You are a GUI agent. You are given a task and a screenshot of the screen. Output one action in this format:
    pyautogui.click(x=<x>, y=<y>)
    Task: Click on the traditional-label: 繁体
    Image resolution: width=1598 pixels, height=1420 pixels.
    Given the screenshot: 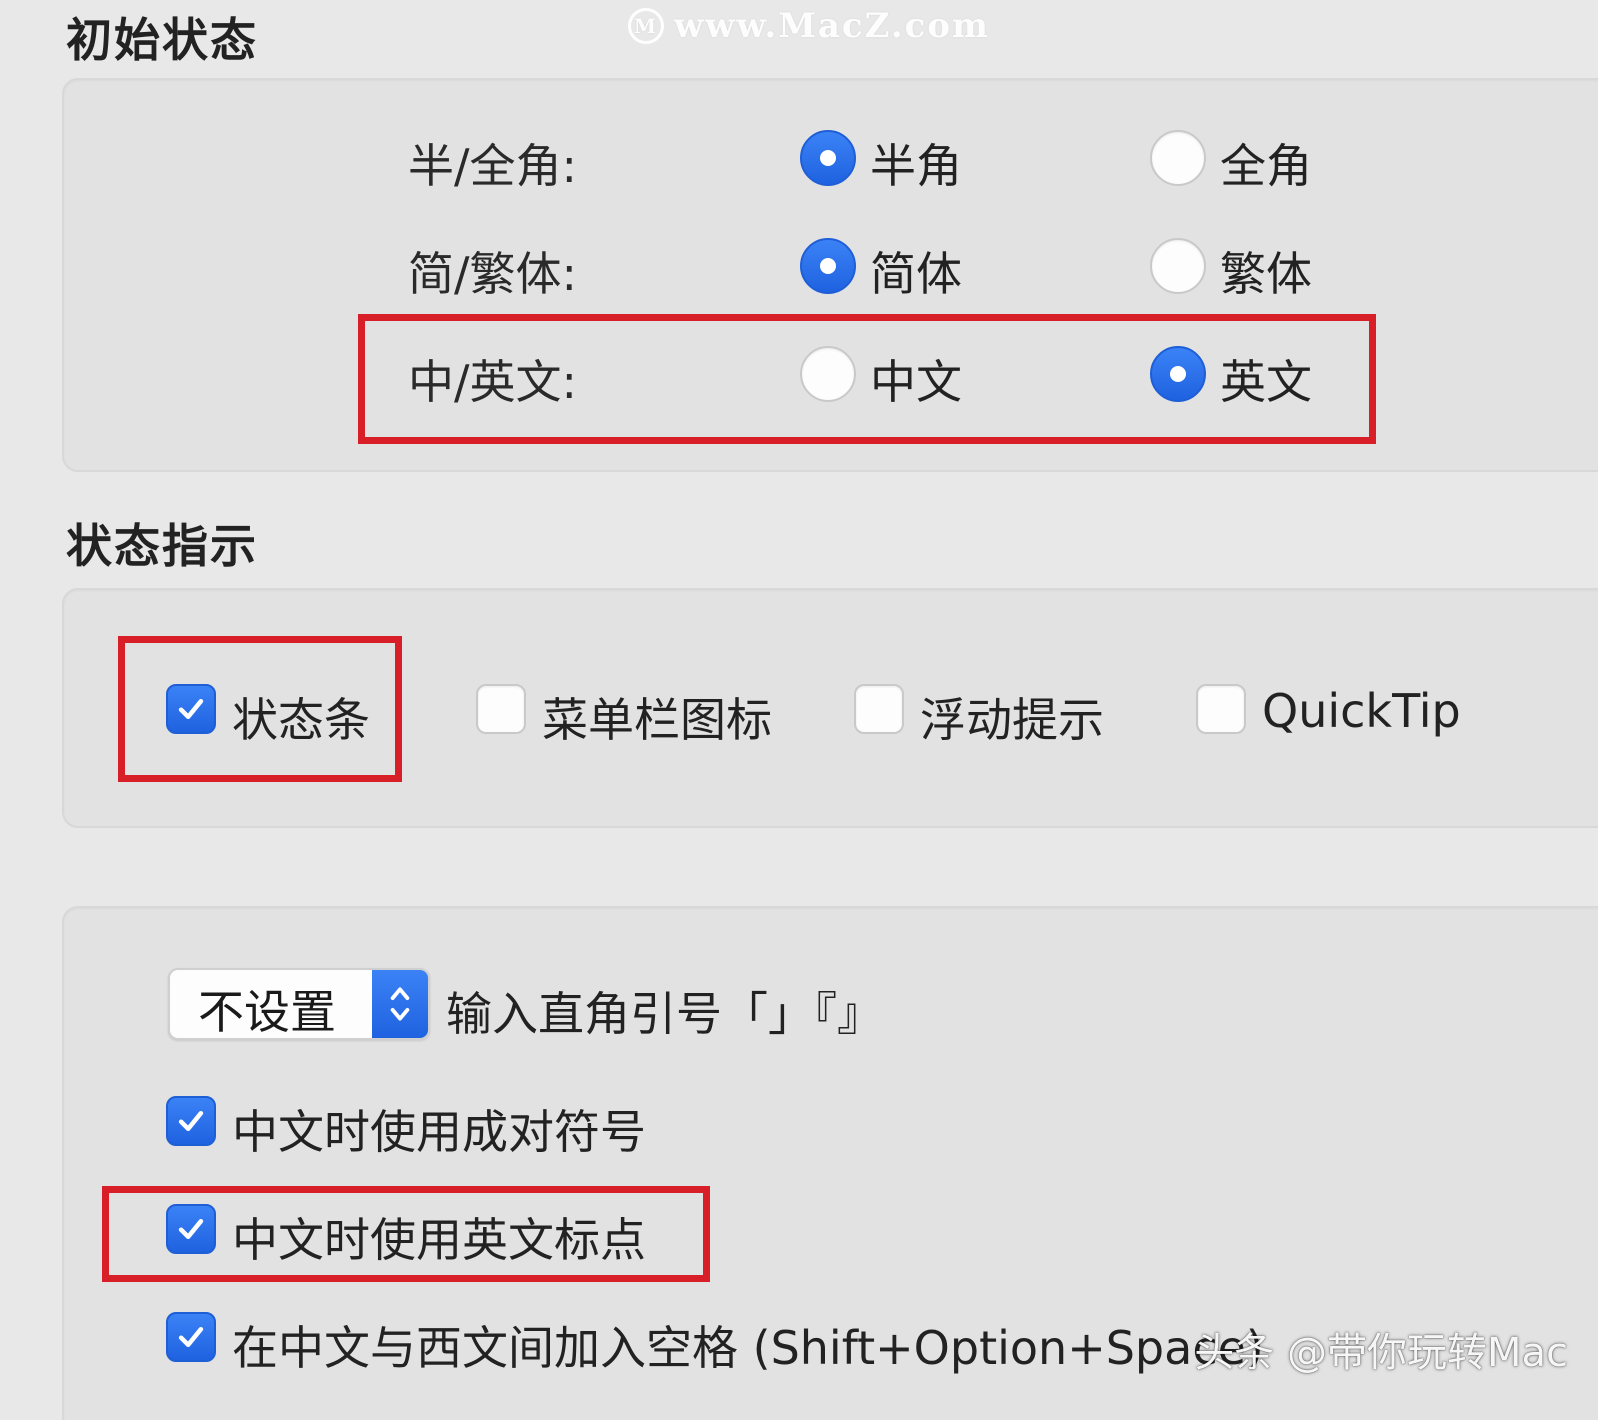 What is the action you would take?
    pyautogui.click(x=1266, y=271)
    